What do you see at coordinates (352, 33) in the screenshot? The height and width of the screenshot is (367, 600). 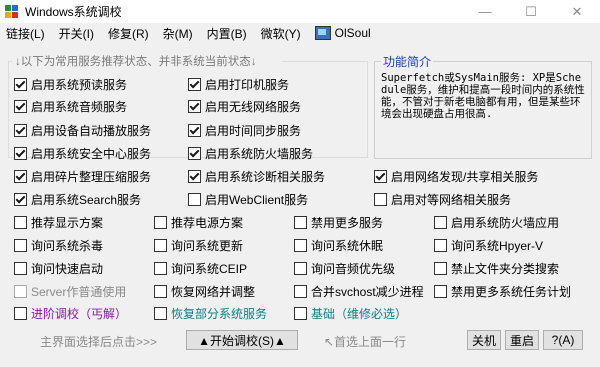 I see `menu-olsoul-label: OlSoul` at bounding box center [352, 33].